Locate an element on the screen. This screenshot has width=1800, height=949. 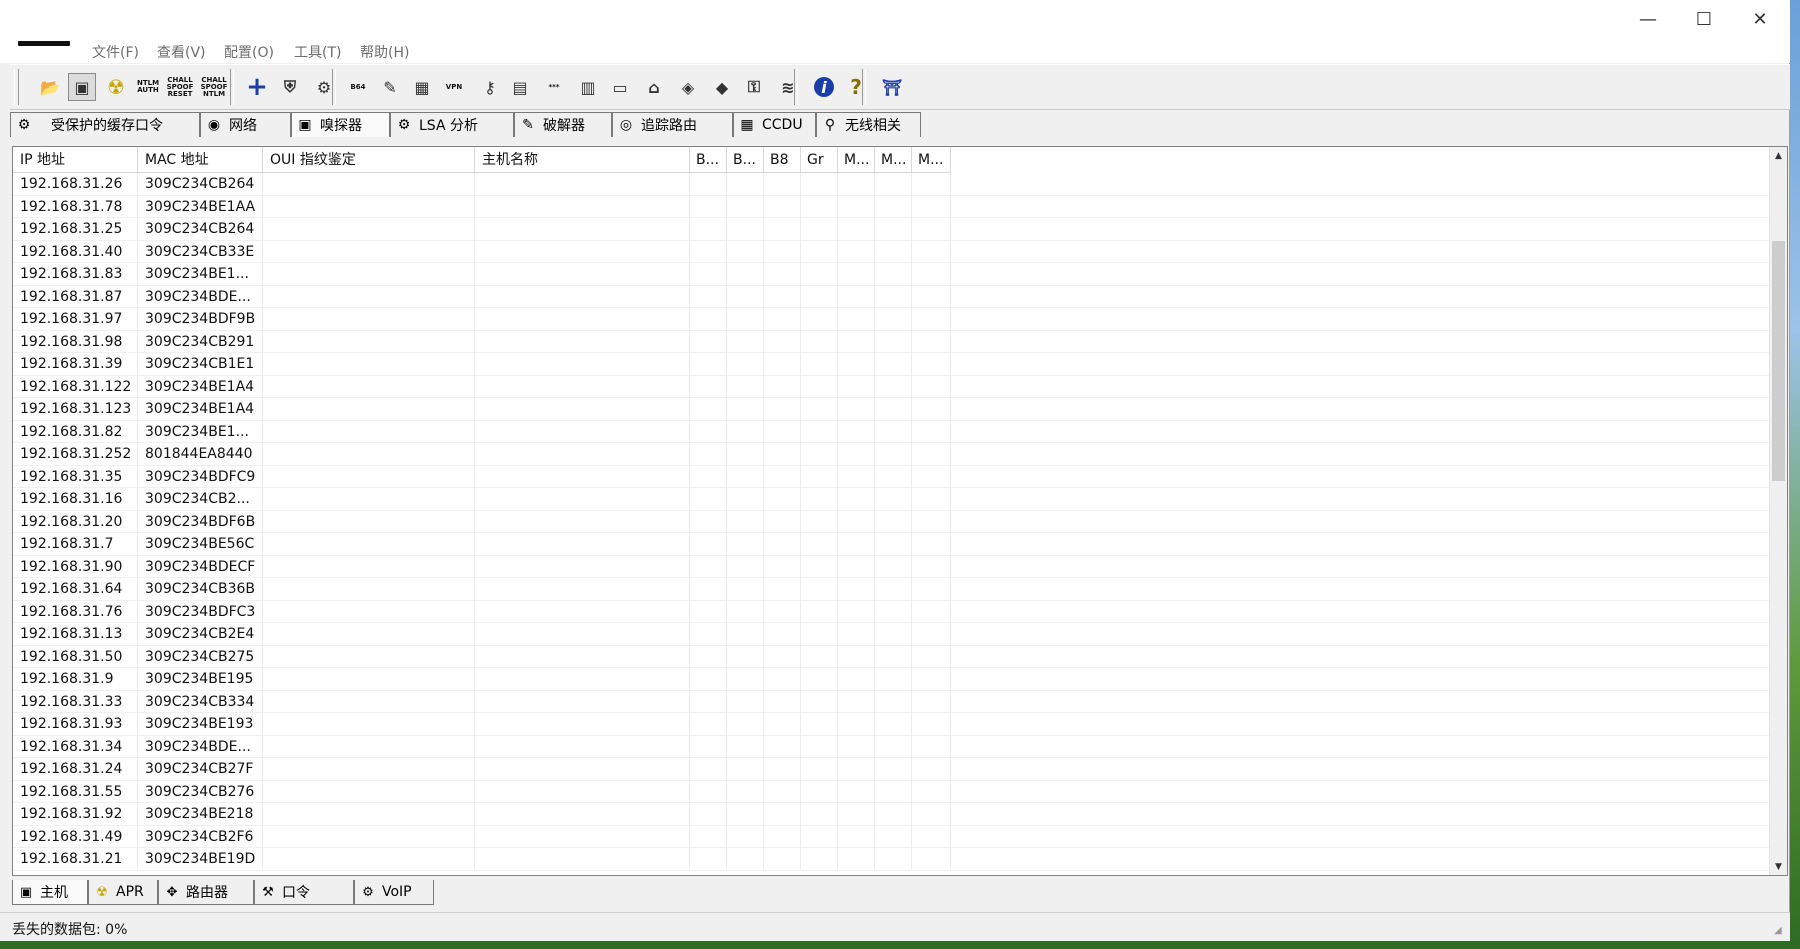
wireless-signal-button: ≋ is located at coordinates (788, 87).